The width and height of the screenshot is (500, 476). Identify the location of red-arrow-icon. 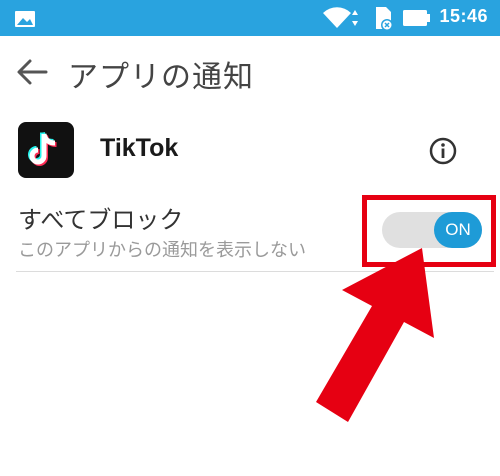
(375, 335).